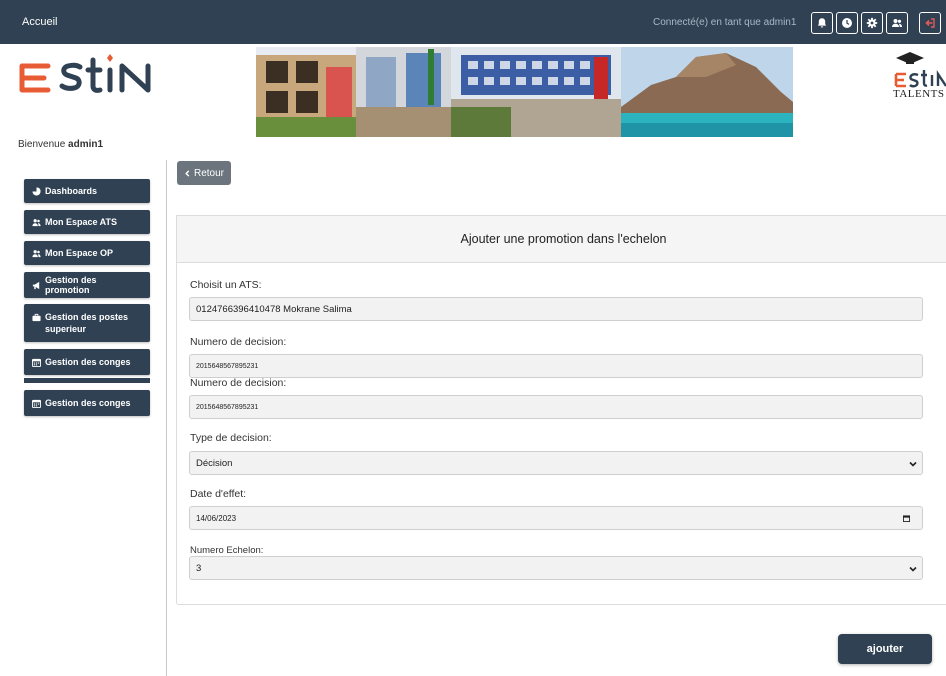 Image resolution: width=946 pixels, height=676 pixels. Describe the element at coordinates (725, 22) in the screenshot. I see `connected-user-text: Connecté(e) en tant que admin1` at that location.